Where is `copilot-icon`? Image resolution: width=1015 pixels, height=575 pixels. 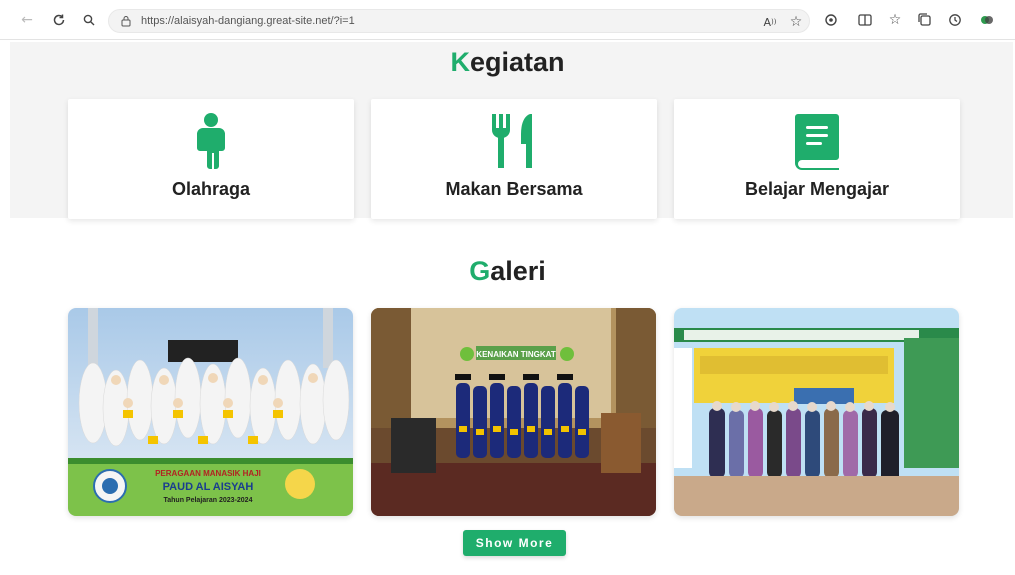
copilot-icon is located at coordinates (987, 20).